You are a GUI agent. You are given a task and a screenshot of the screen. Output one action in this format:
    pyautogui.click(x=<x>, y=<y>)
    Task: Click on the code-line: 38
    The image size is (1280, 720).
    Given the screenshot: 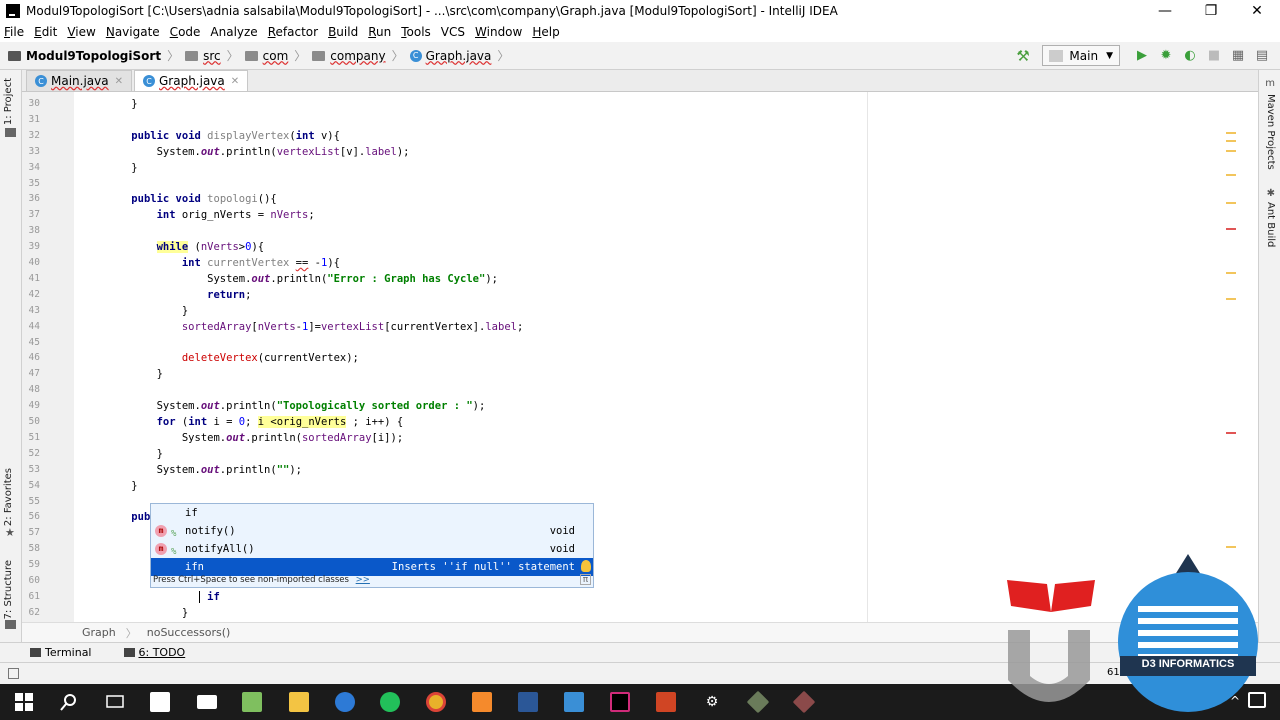 What is the action you would take?
    pyautogui.click(x=640, y=231)
    